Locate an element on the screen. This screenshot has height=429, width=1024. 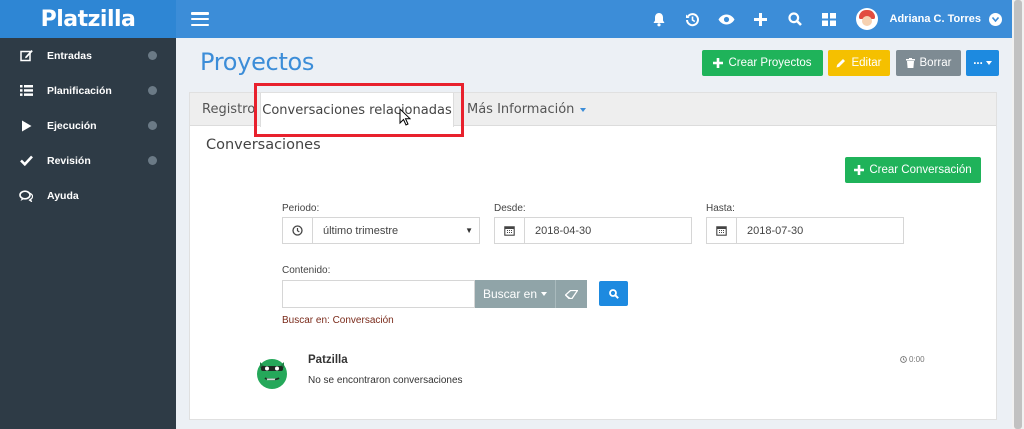
tab-registro: Registro is located at coordinates (228, 109).